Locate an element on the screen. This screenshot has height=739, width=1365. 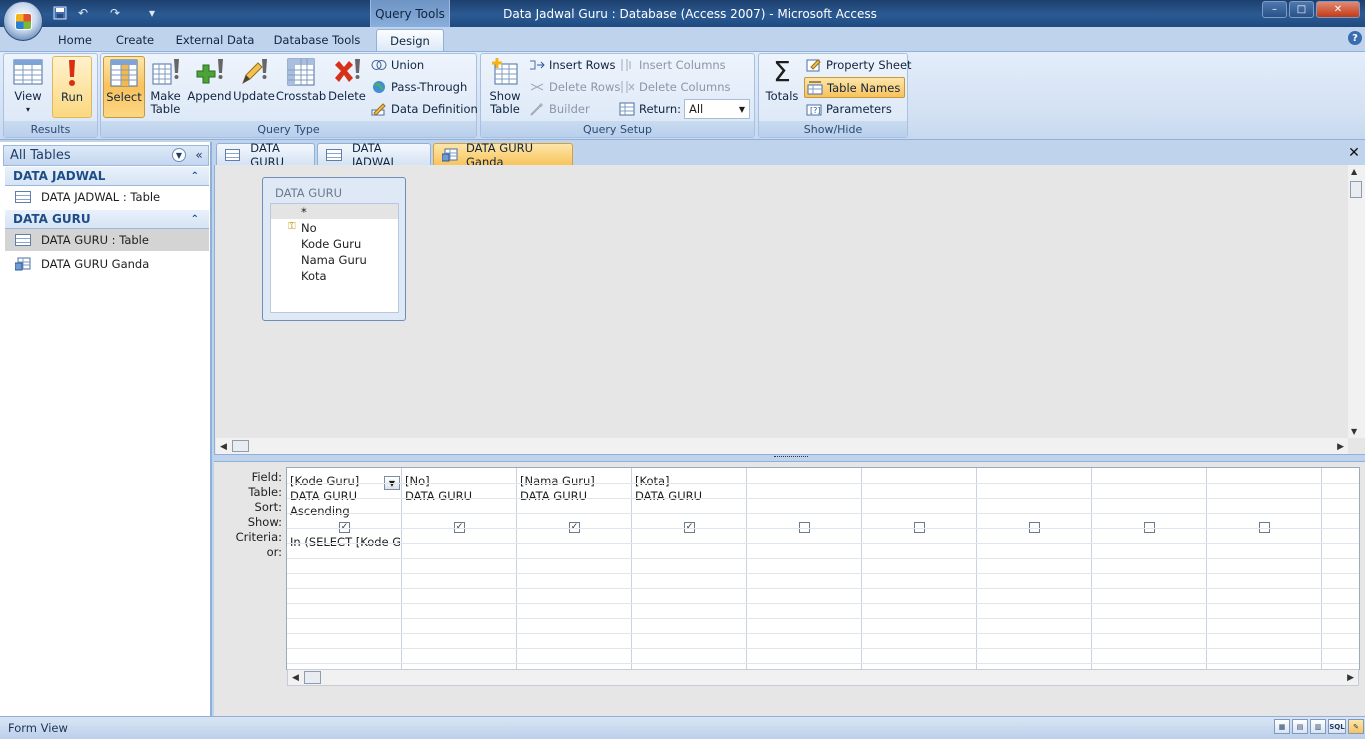
maximize-button: □ is located at coordinates (1301, 9).